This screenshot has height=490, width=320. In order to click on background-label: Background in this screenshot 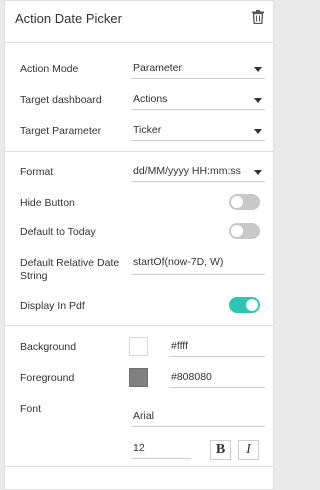, I will do `click(48, 347)`.